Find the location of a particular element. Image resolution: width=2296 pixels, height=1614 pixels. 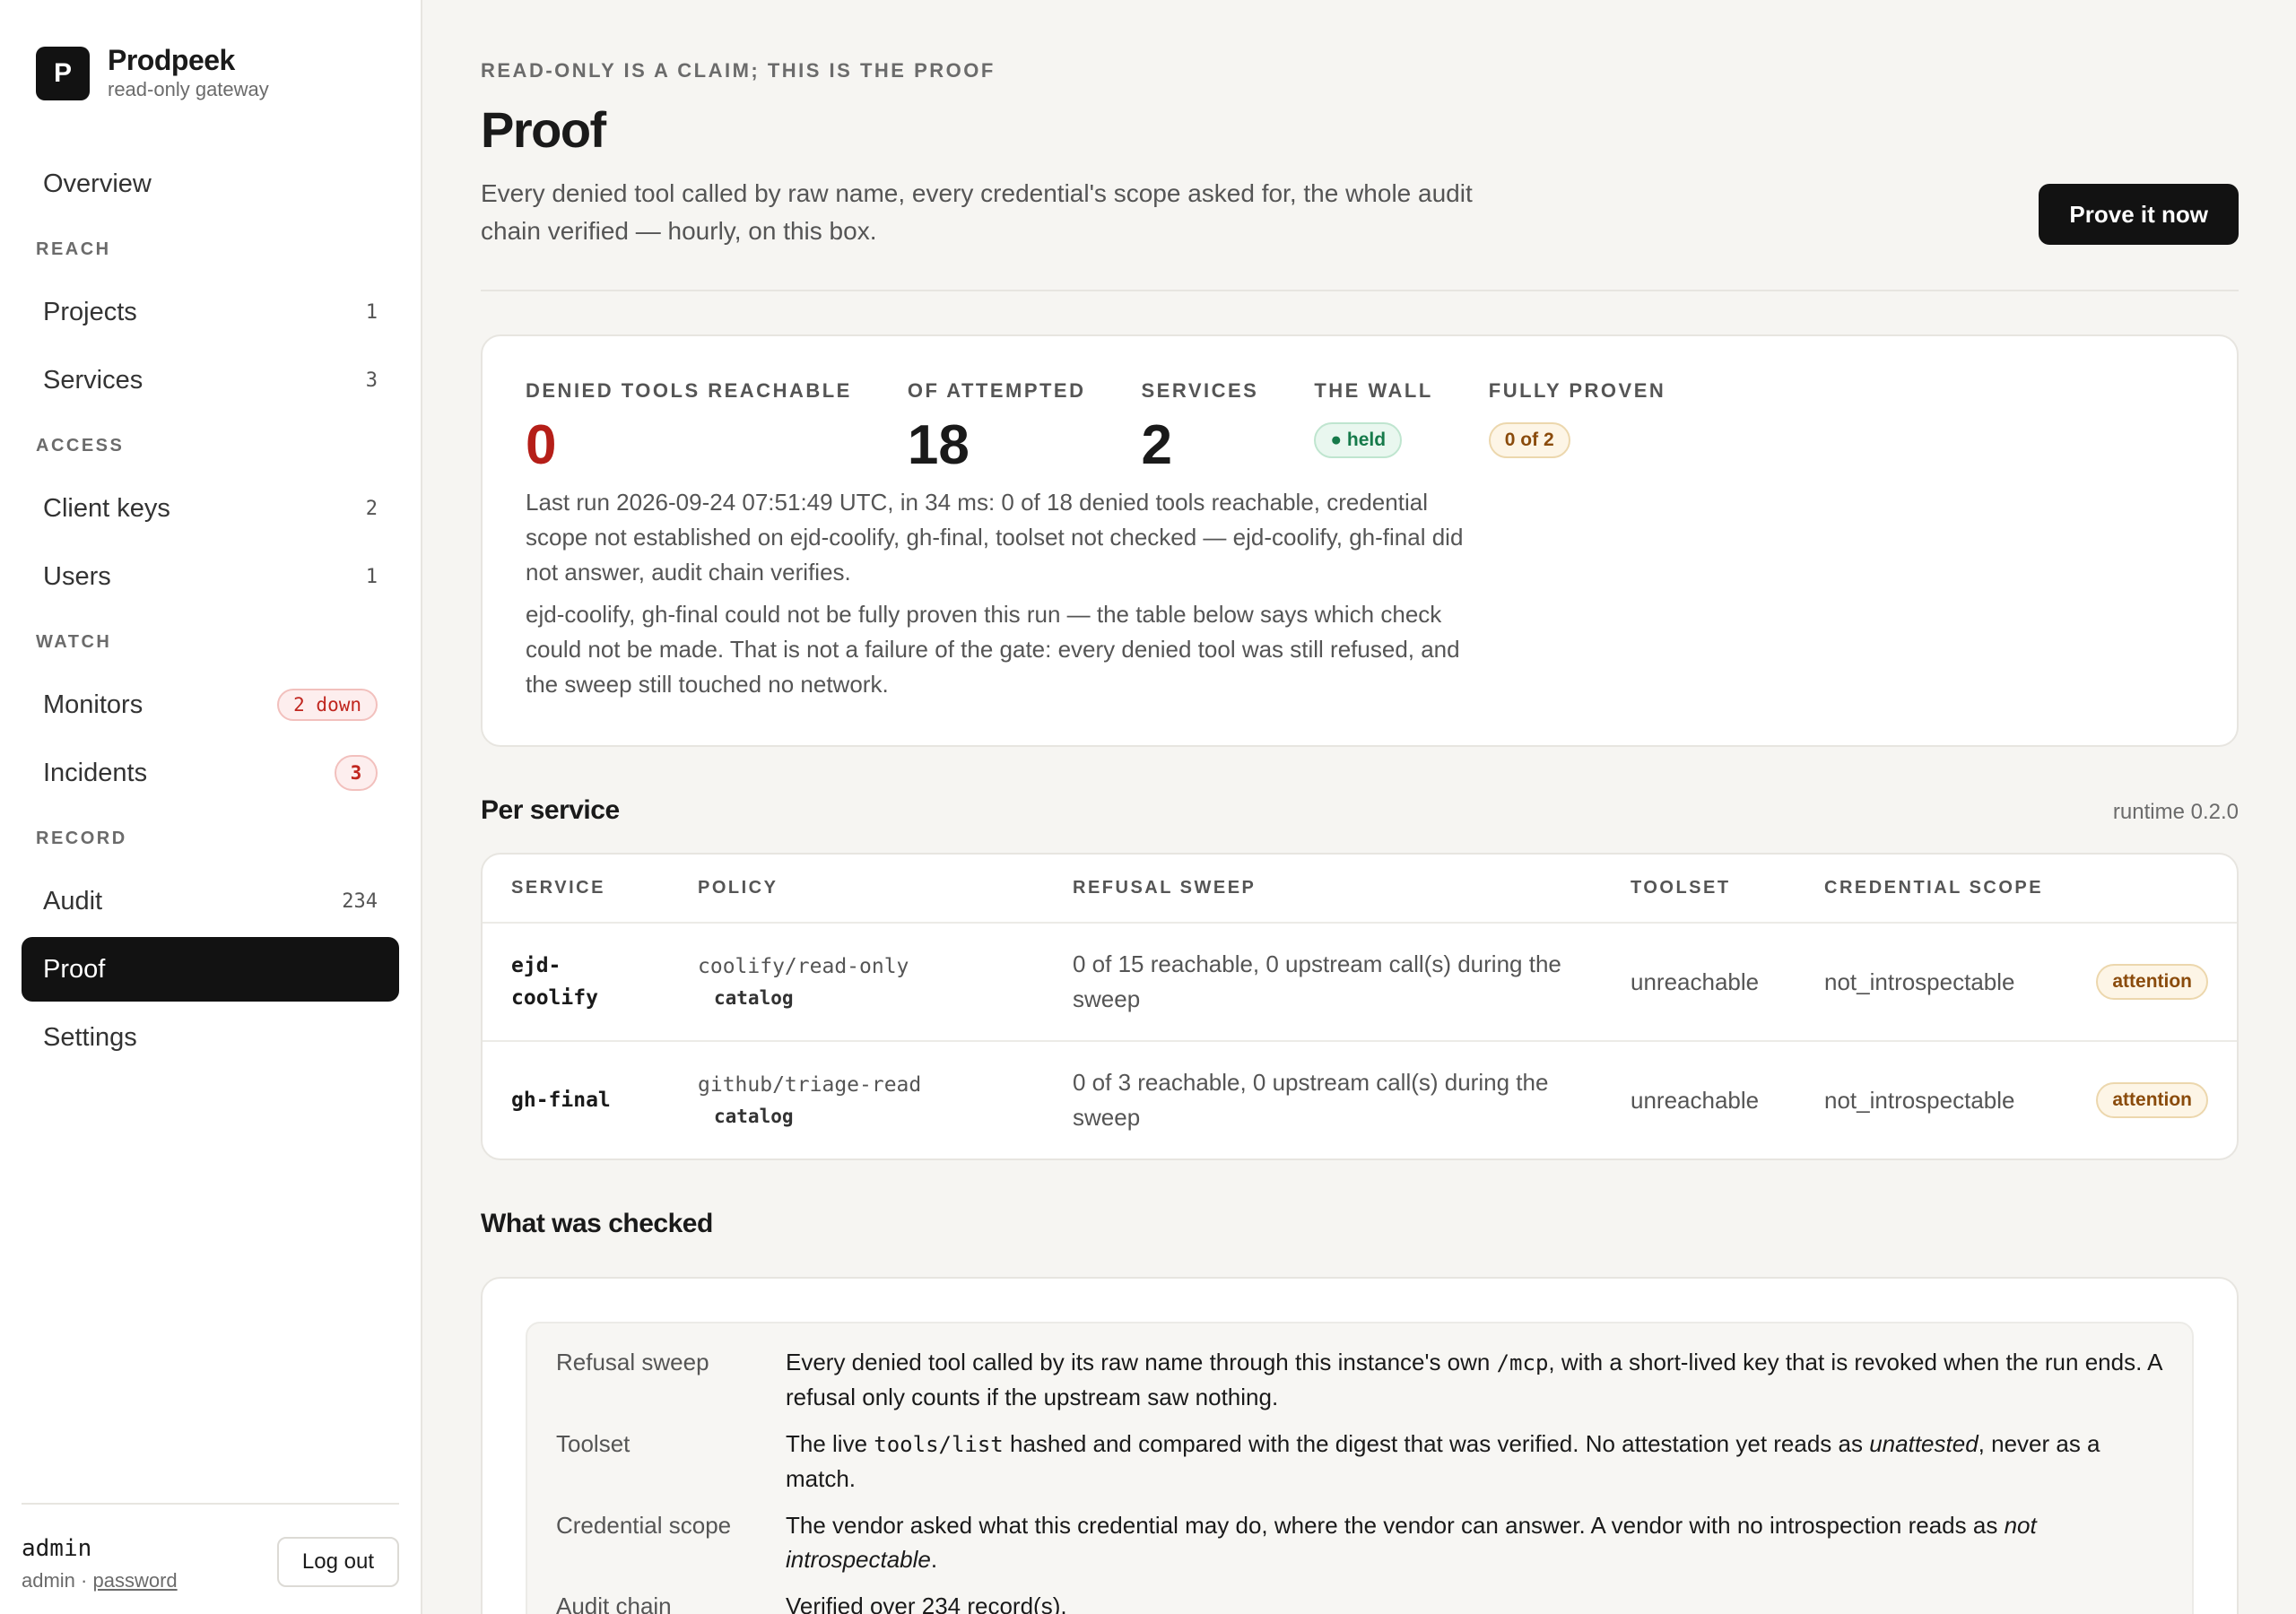

stat-value: 0 is located at coordinates (541, 445).